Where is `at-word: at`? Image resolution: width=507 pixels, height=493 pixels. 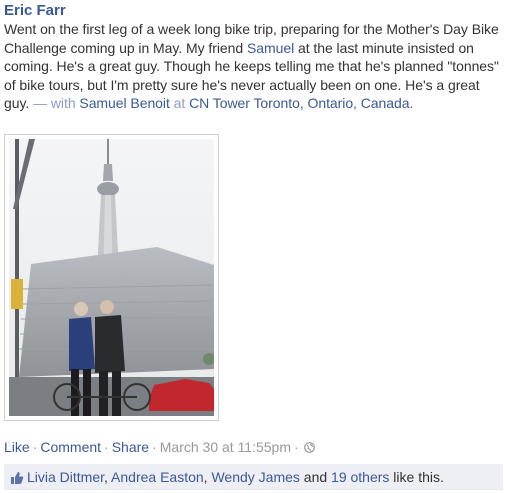 at-word: at is located at coordinates (179, 103).